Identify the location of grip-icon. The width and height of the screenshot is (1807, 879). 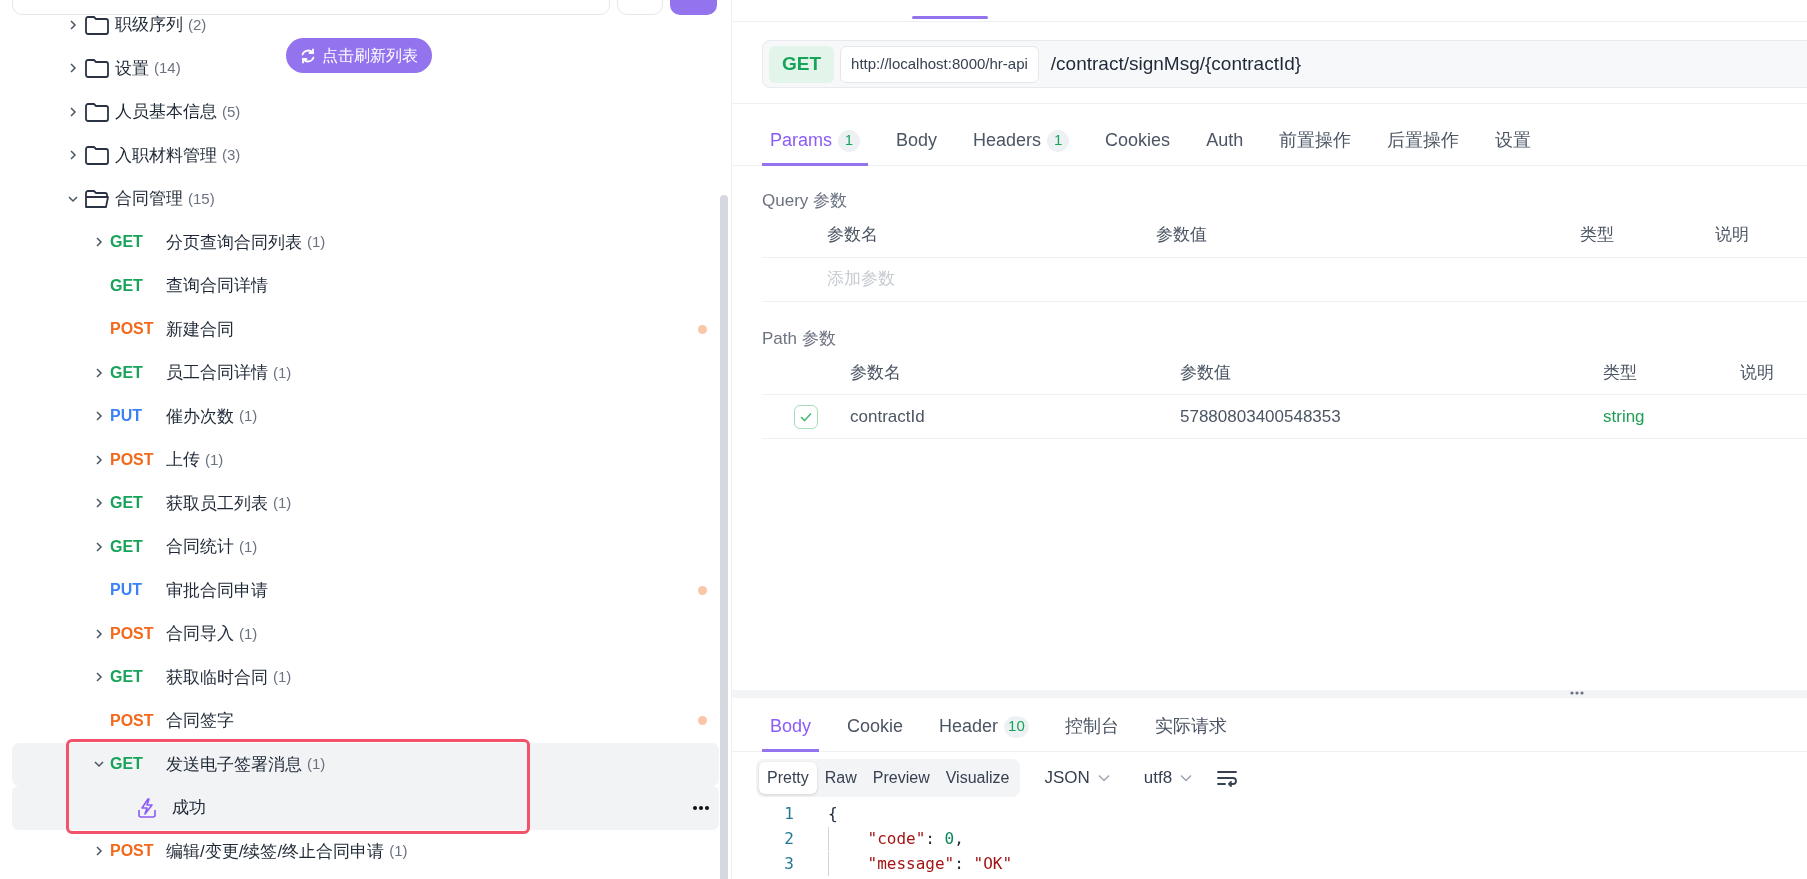
(1577, 693).